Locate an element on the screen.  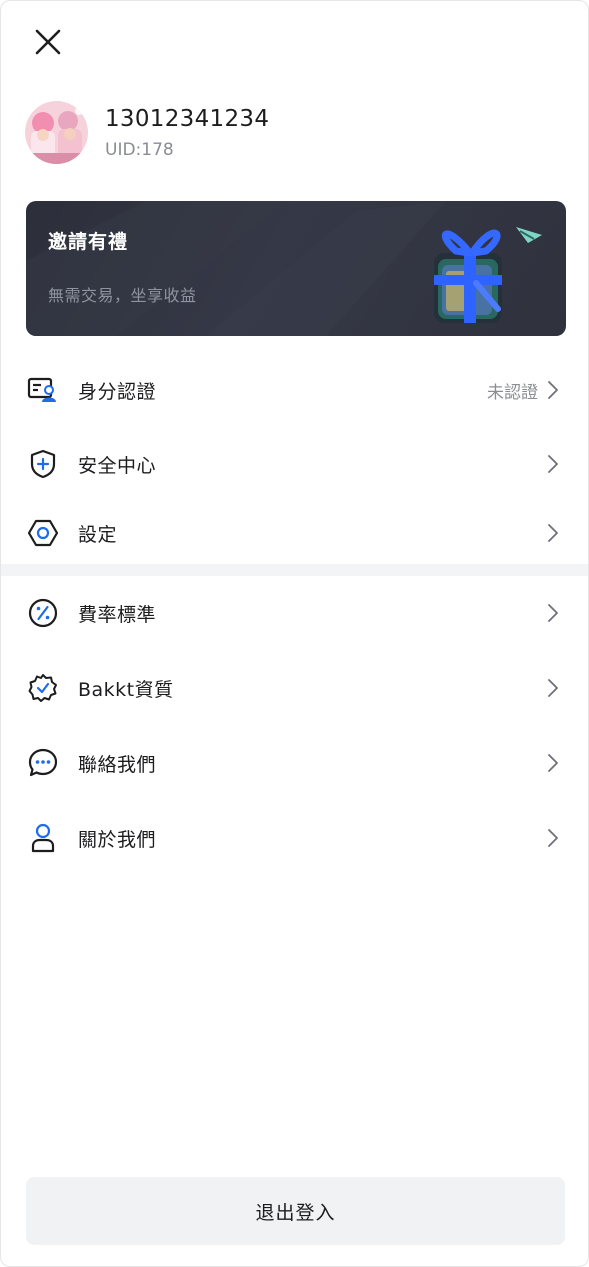
menu-item-about-us: 關於我們 is located at coordinates (294, 838).